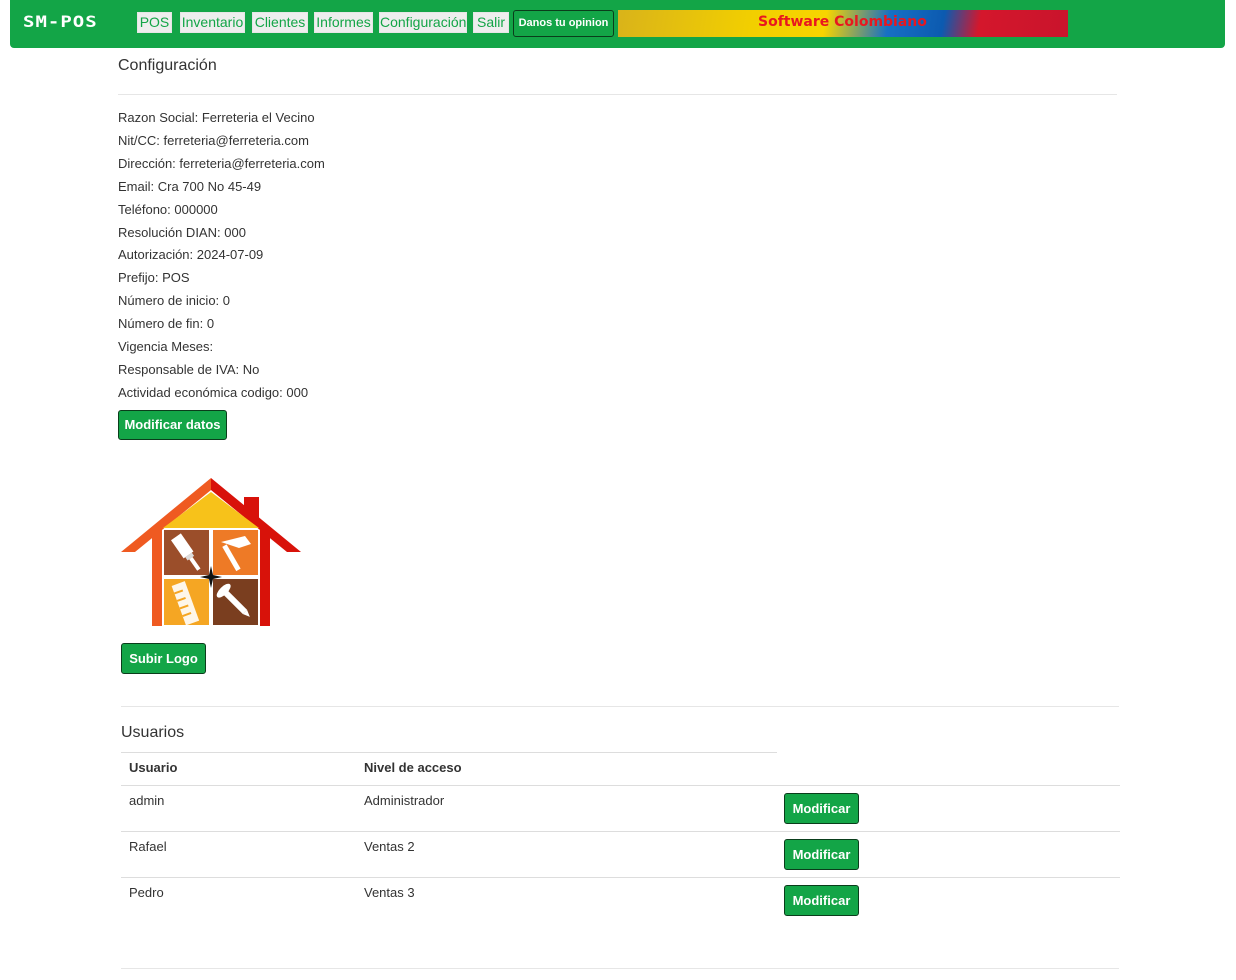  Describe the element at coordinates (167, 65) in the screenshot. I see `page-title: Configuración` at that location.